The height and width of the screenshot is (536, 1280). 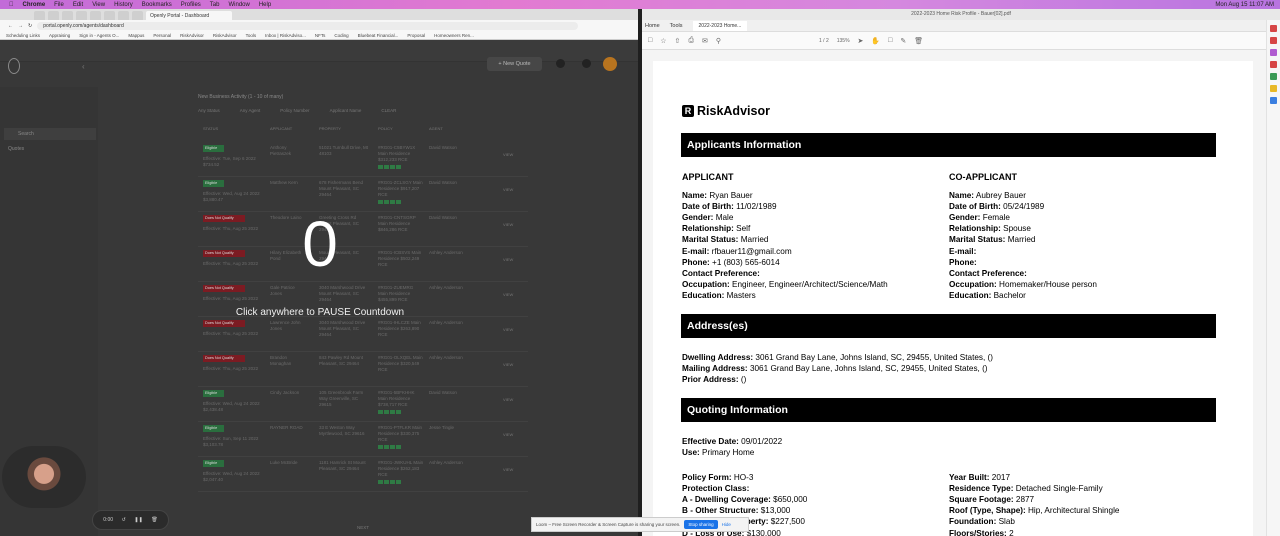 What do you see at coordinates (1273, 64) in the screenshot?
I see `combine-icon` at bounding box center [1273, 64].